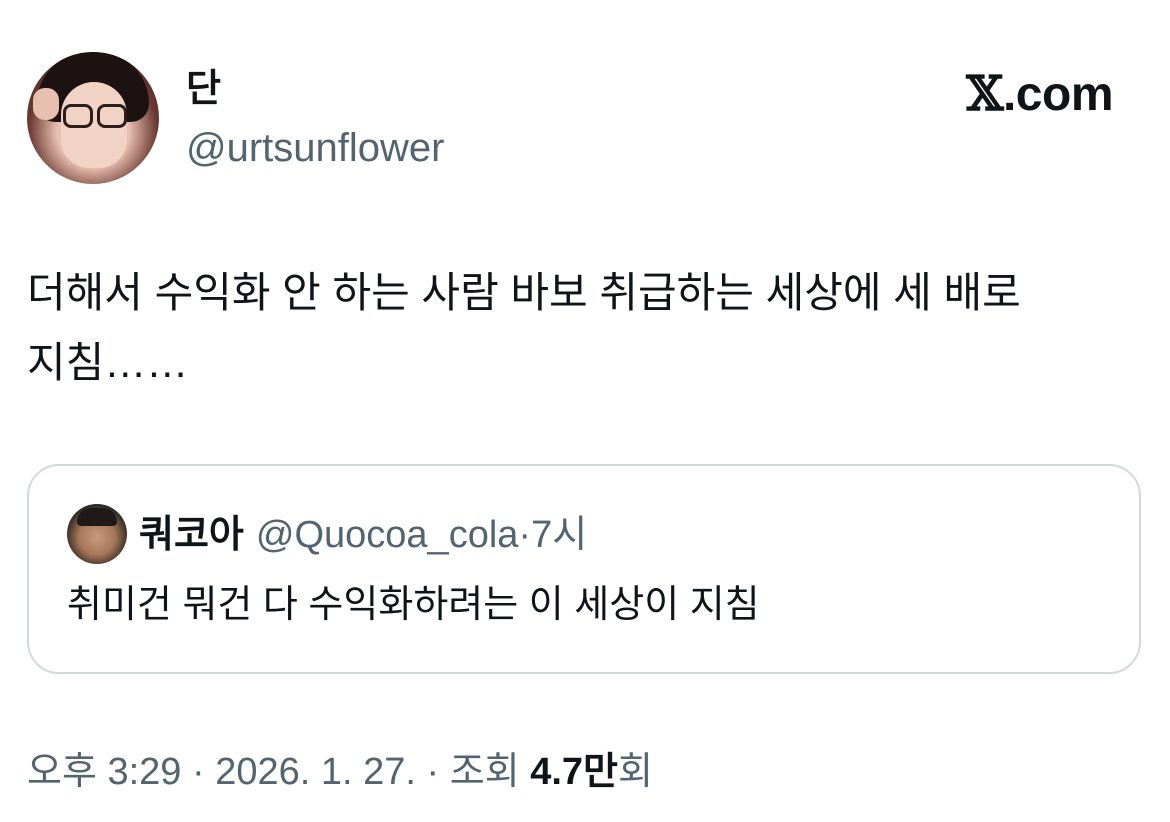 This screenshot has width=1170, height=822. I want to click on avatar-glasses-left, so click(78, 116).